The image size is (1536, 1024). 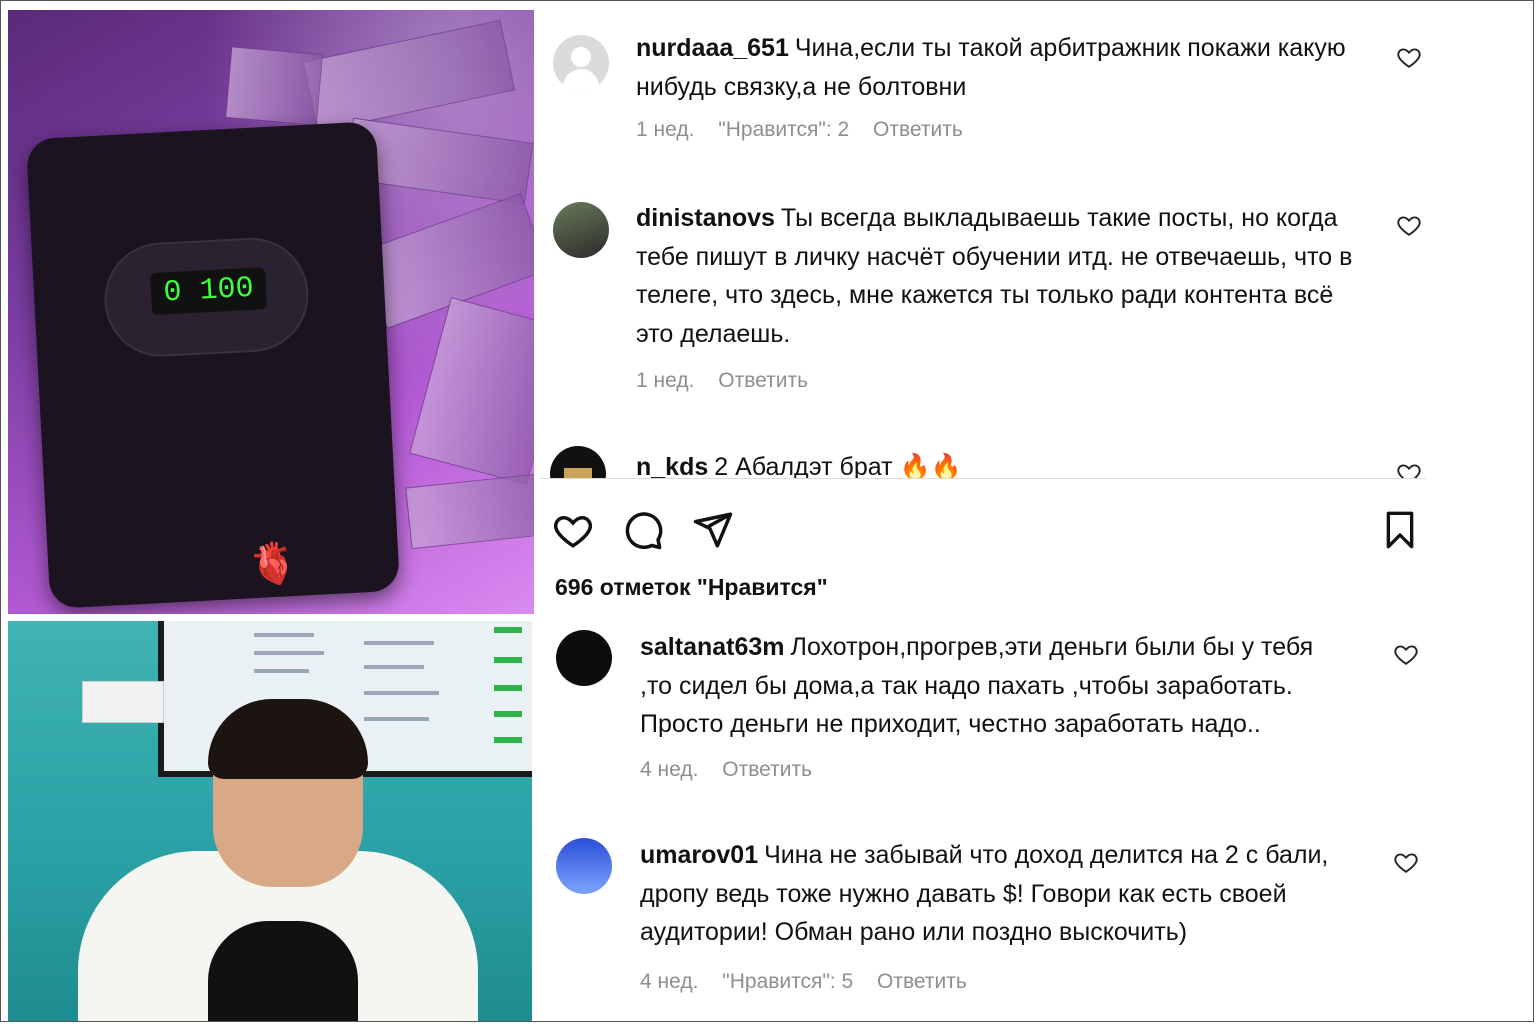 What do you see at coordinates (705, 218) in the screenshot?
I see `comment-username: dinistanovs` at bounding box center [705, 218].